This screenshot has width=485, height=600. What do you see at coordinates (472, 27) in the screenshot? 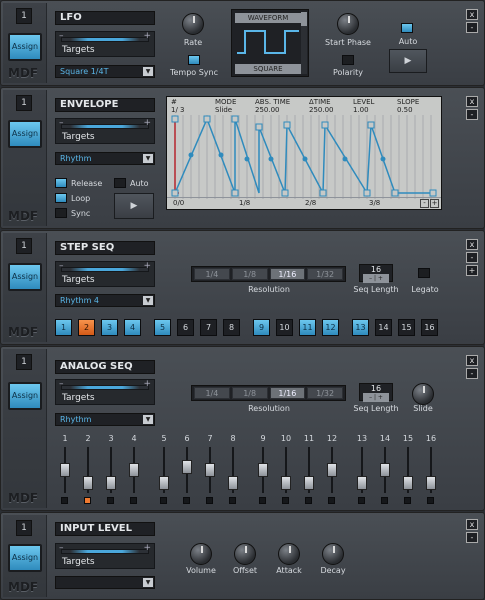
I see `lfo-minimize-button: -` at bounding box center [472, 27].